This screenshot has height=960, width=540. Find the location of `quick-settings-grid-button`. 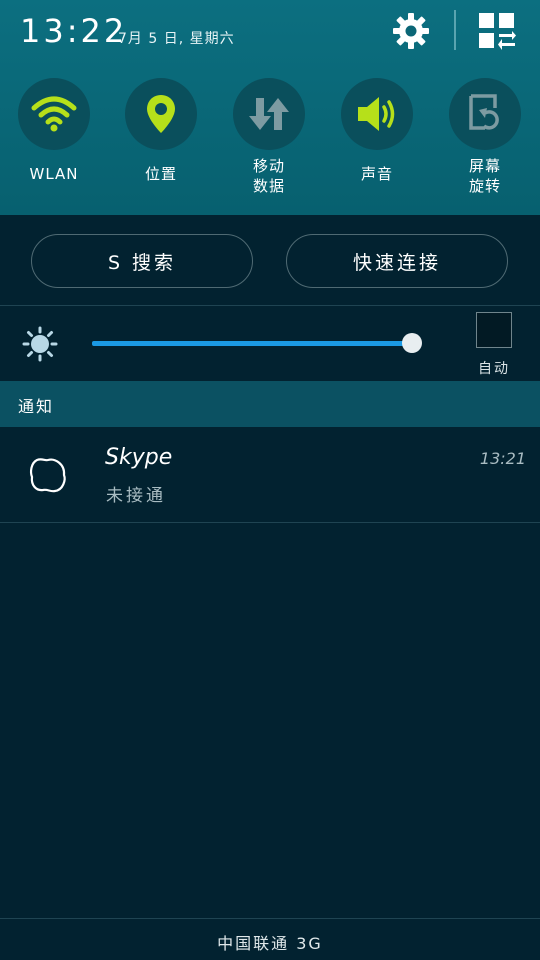

quick-settings-grid-button is located at coordinates (497, 31).